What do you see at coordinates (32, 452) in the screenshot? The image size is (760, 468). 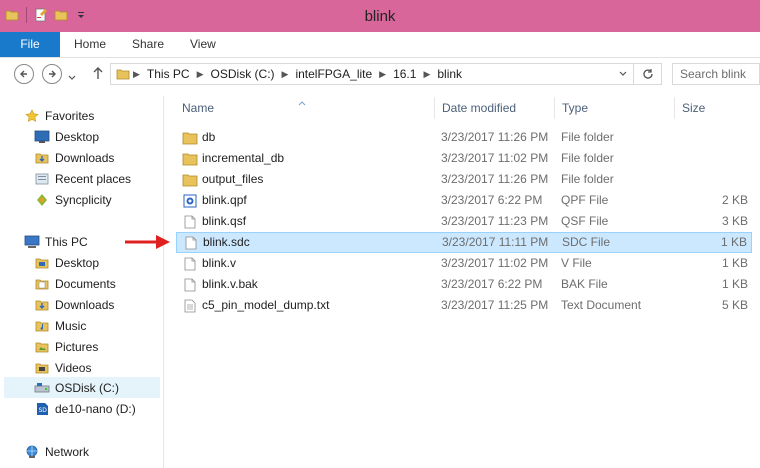 I see `network-icon` at bounding box center [32, 452].